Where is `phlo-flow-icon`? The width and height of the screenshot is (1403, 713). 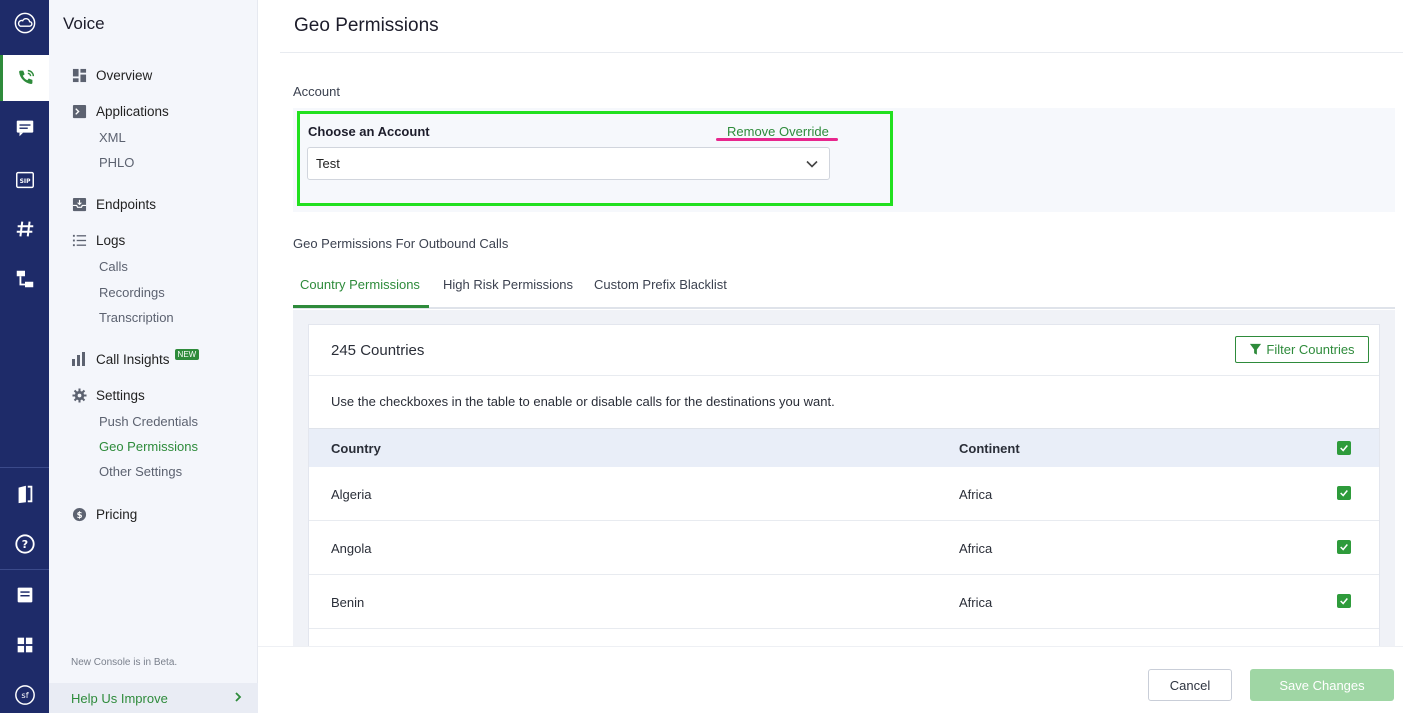
phlo-flow-icon is located at coordinates (24, 279).